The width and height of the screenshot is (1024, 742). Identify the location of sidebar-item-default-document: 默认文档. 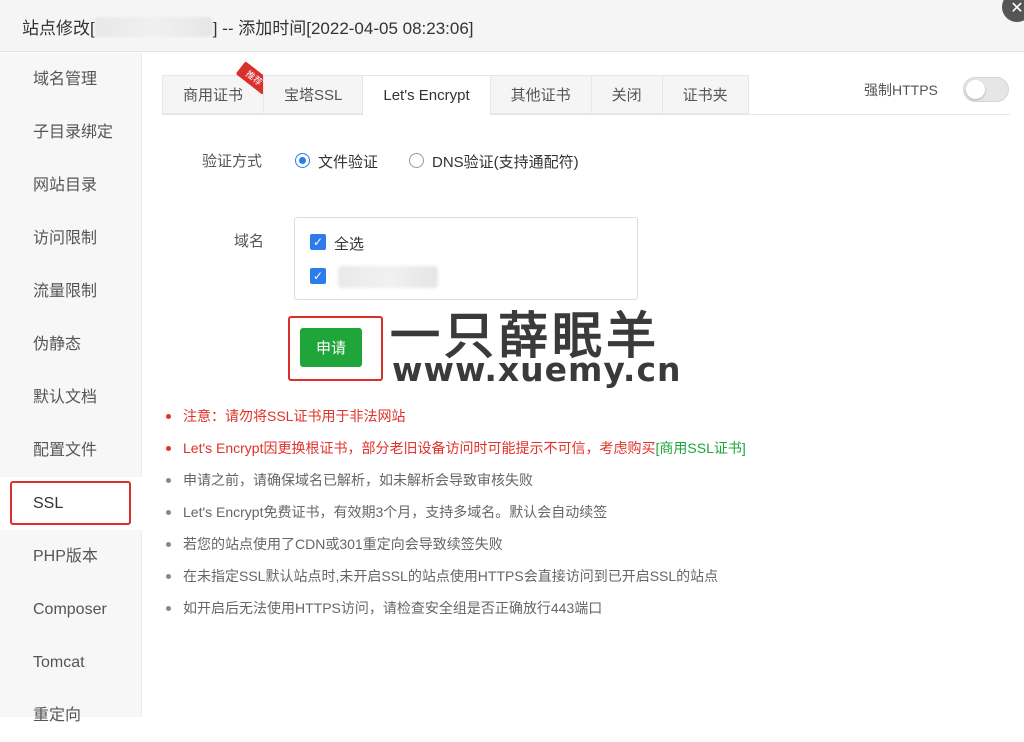
(71, 397).